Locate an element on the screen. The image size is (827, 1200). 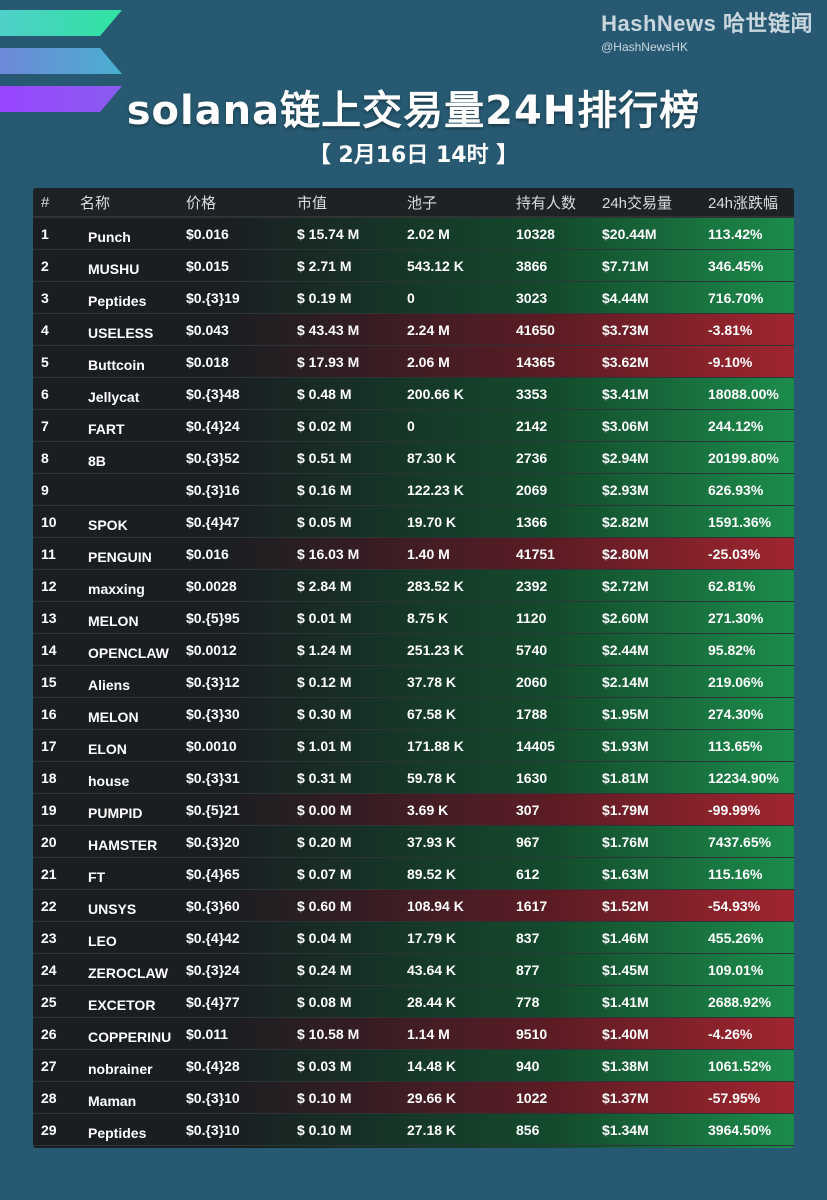
brand: HashNews 哈世链闻 @HashNewsHK is located at coordinates (707, 30).